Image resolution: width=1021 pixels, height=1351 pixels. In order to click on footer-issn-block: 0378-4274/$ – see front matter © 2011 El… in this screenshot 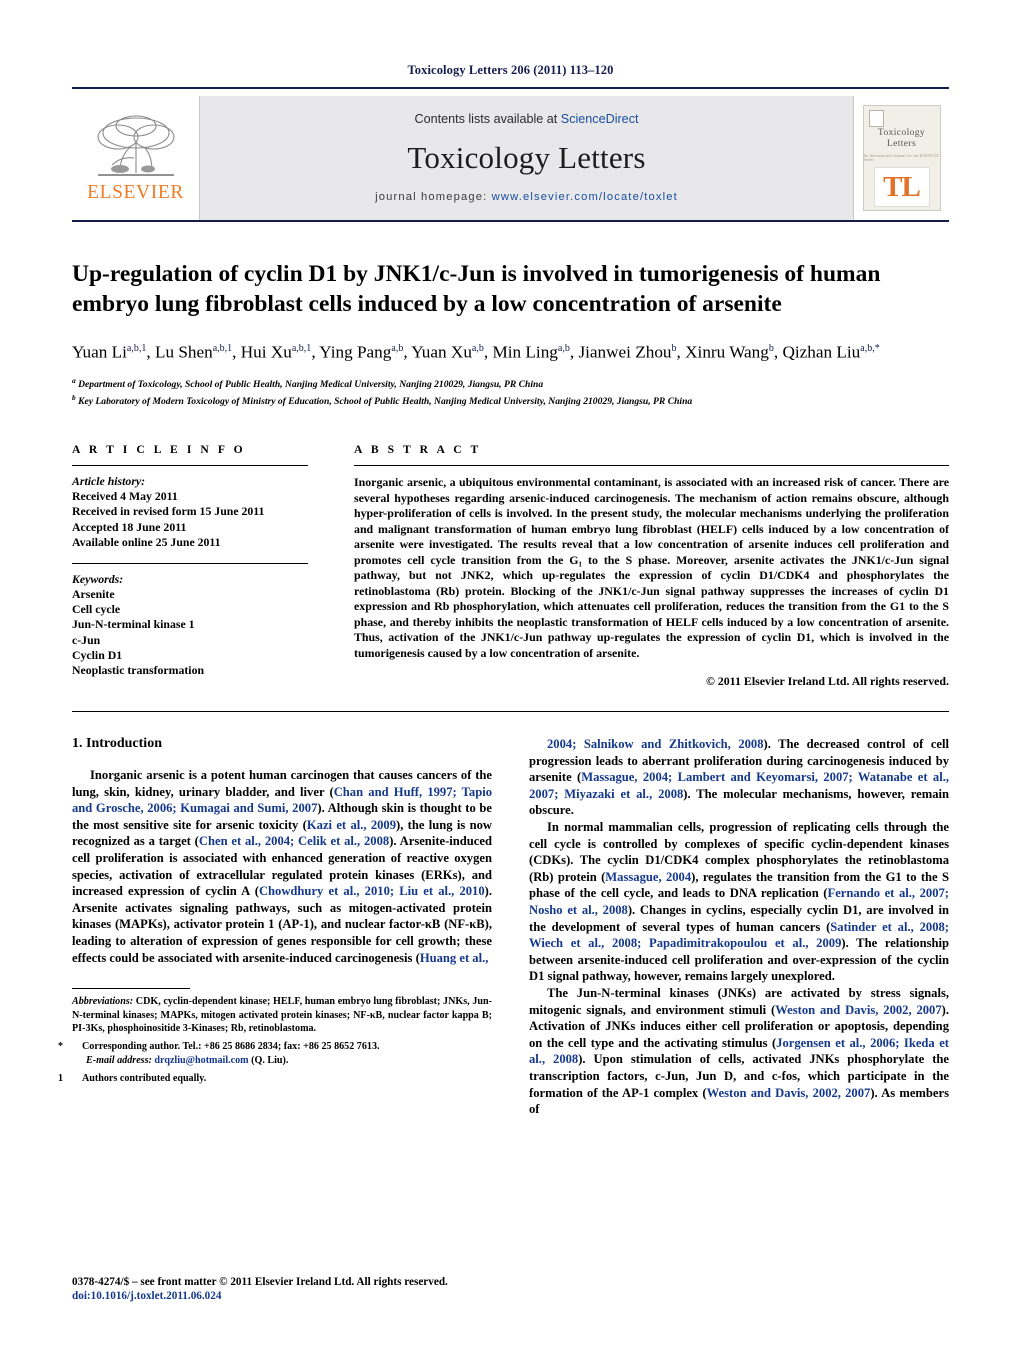, I will do `click(260, 1289)`.